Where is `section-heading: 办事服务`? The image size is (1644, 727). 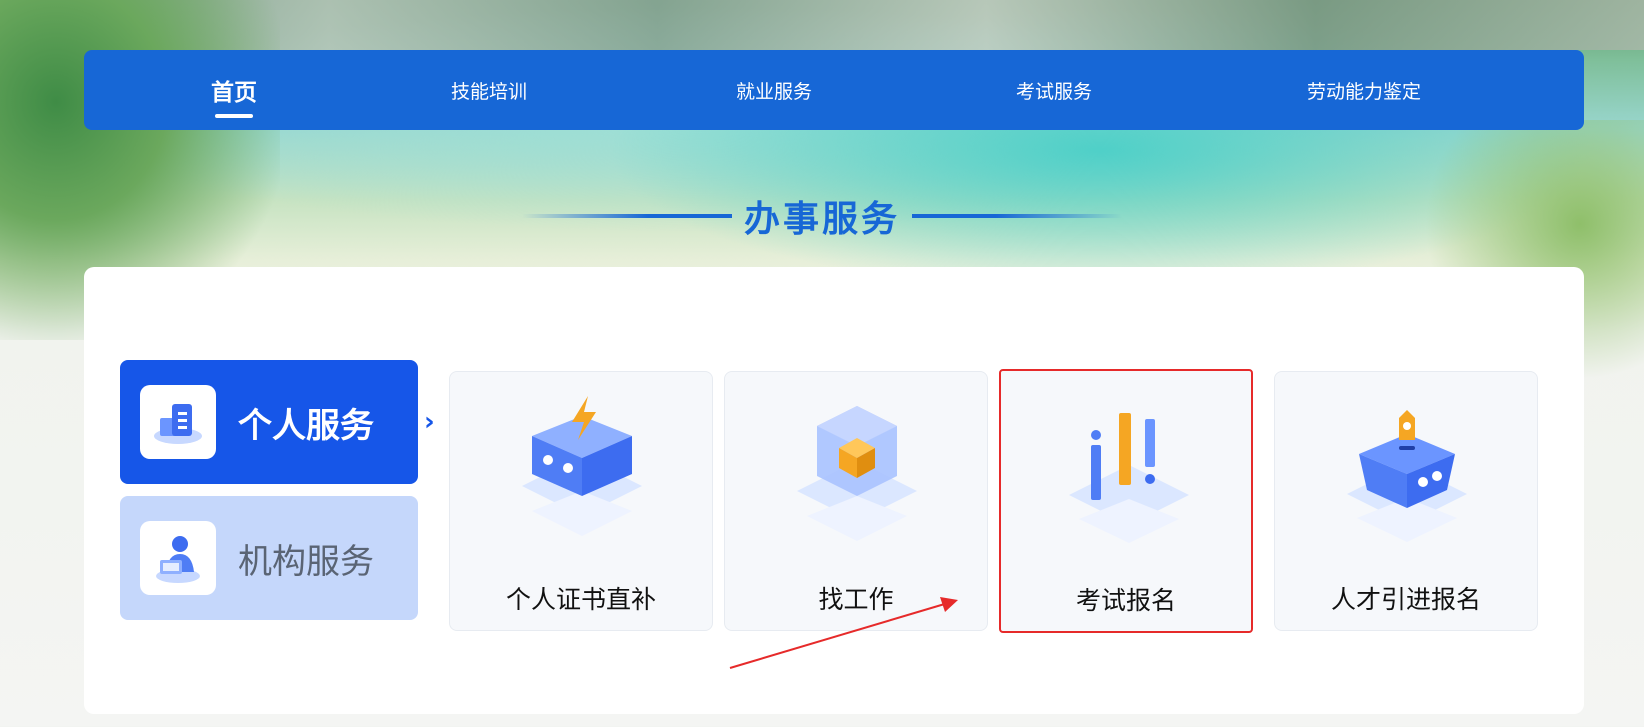 section-heading: 办事服务 is located at coordinates (822, 216).